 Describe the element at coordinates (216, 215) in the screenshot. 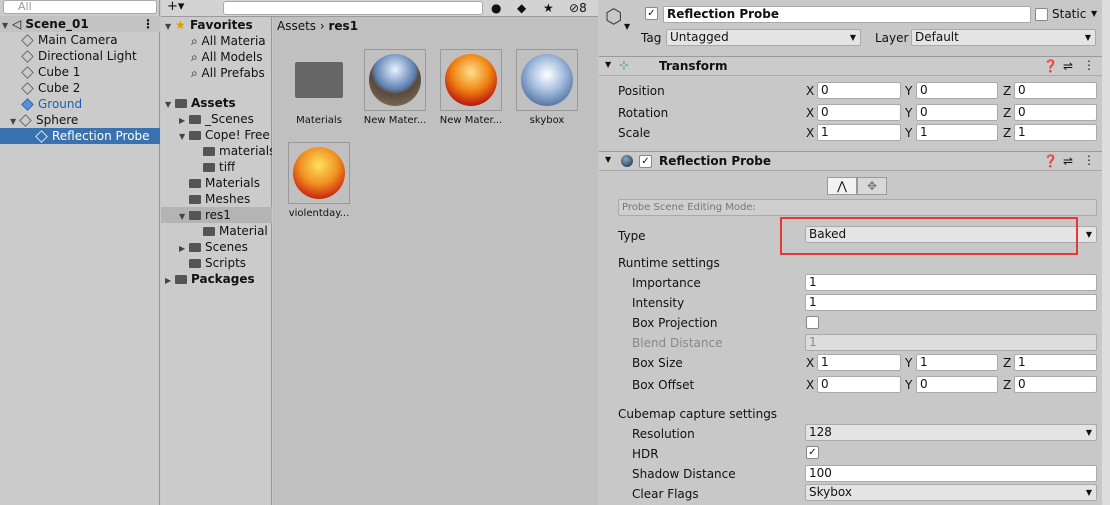

I see `folder-item-selected: ▼ res1` at that location.